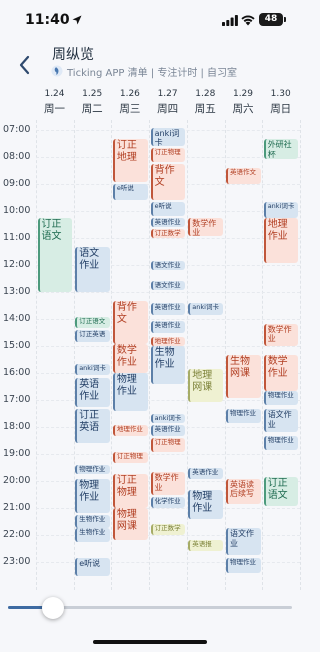 The image size is (320, 652). What do you see at coordinates (205, 545) in the screenshot?
I see `event-block: 英语报` at bounding box center [205, 545].